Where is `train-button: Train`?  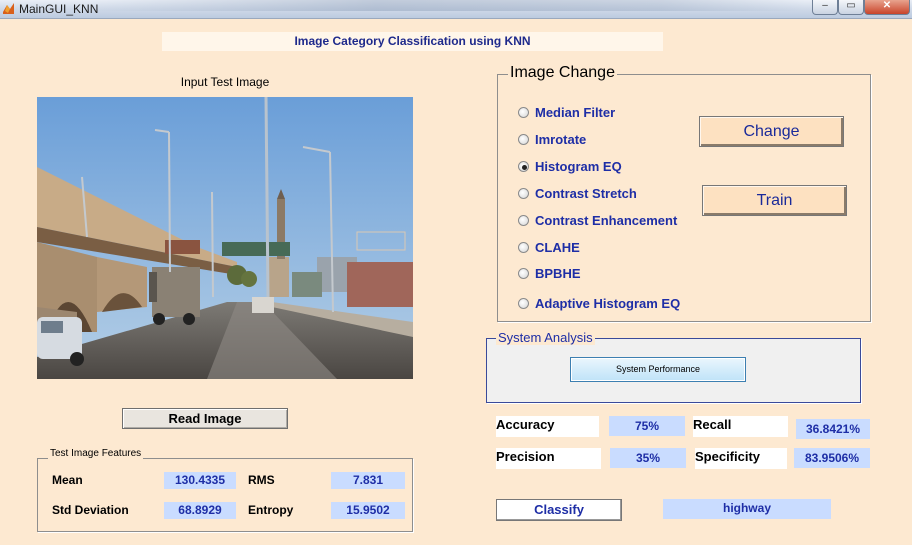 train-button: Train is located at coordinates (774, 200).